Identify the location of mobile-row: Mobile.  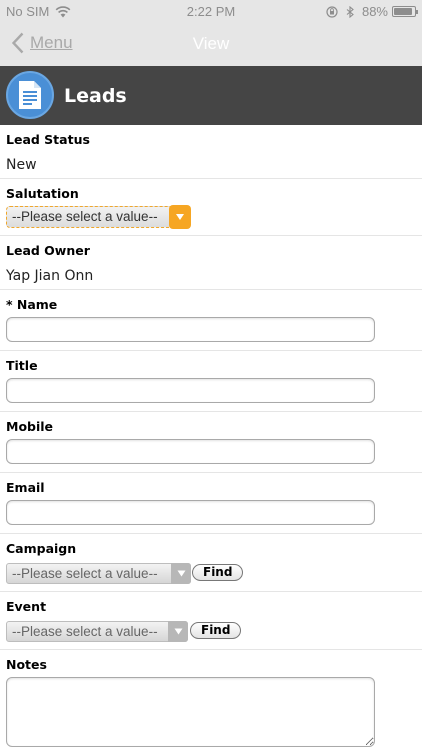
(211, 442).